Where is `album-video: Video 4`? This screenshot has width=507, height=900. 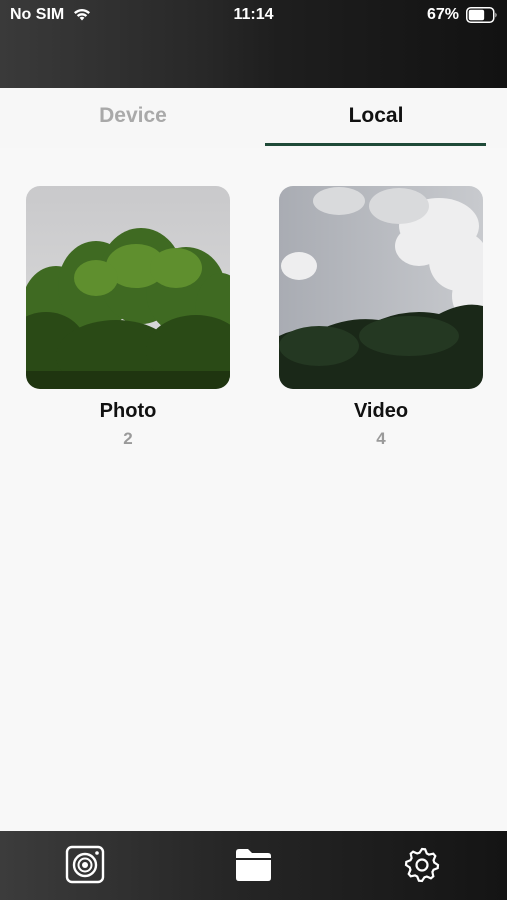 album-video: Video 4 is located at coordinates (381, 317).